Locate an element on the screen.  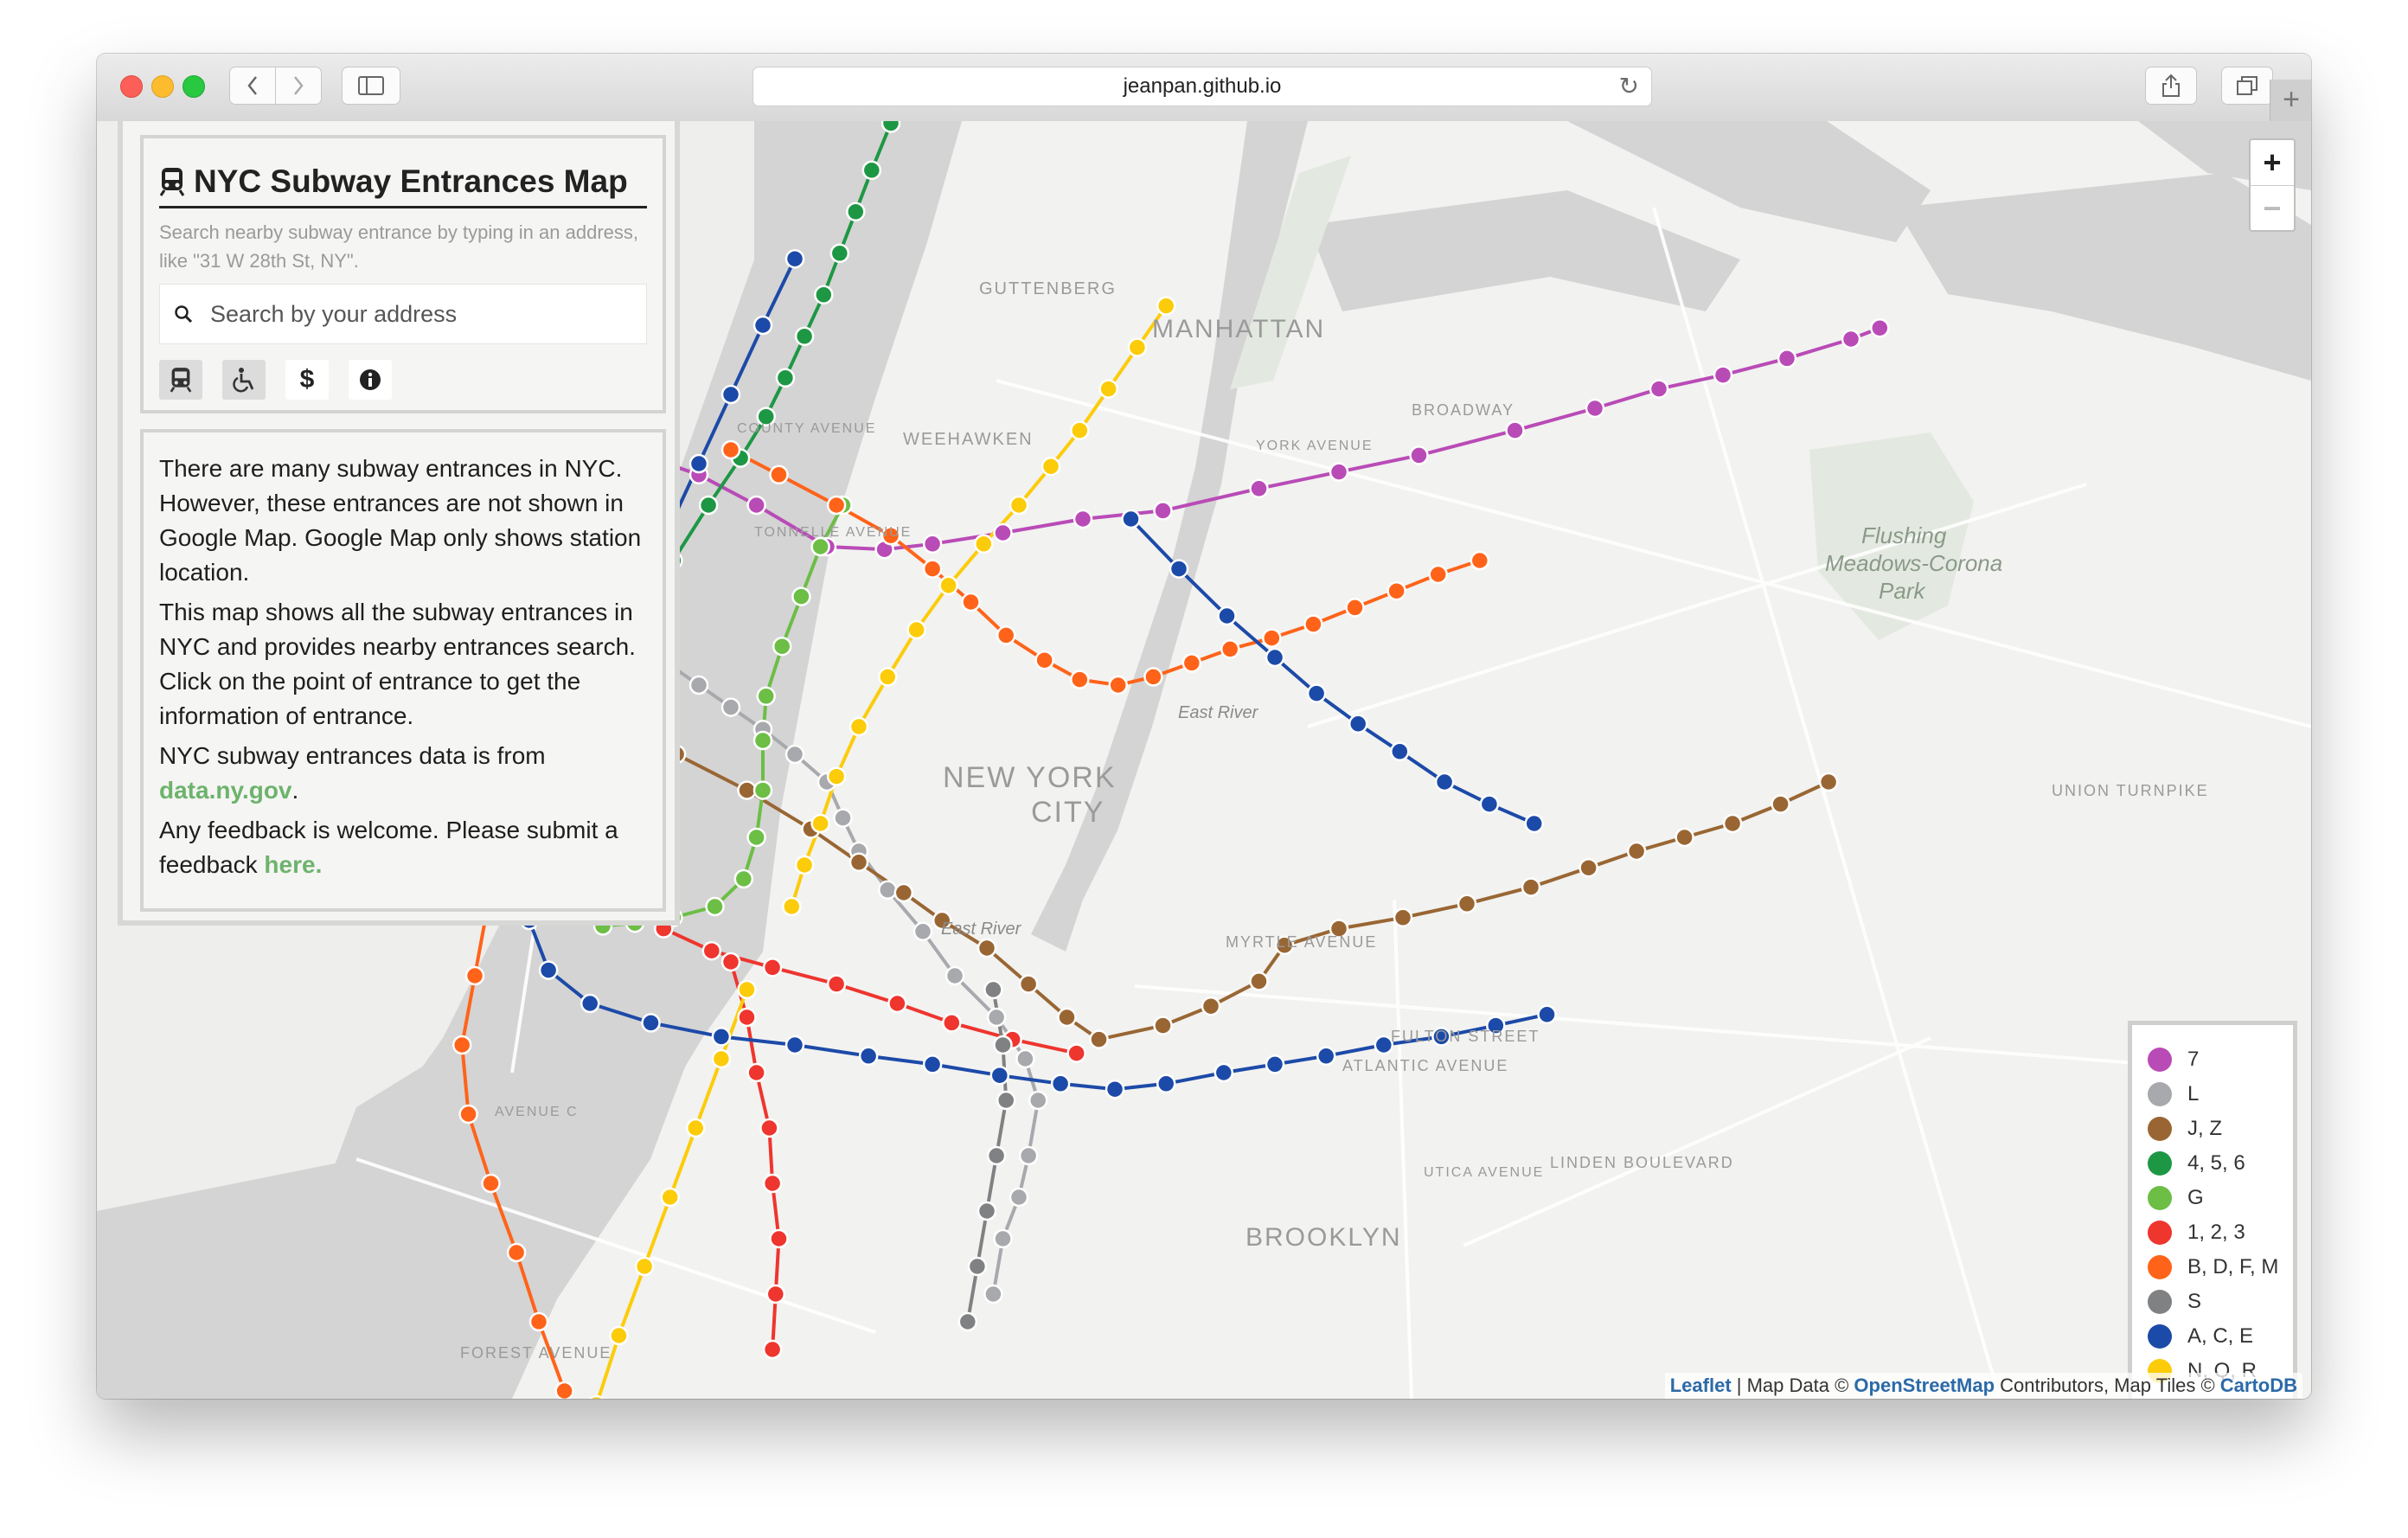
address-bar: jeanpan.github.io ↻ is located at coordinates (1202, 87).